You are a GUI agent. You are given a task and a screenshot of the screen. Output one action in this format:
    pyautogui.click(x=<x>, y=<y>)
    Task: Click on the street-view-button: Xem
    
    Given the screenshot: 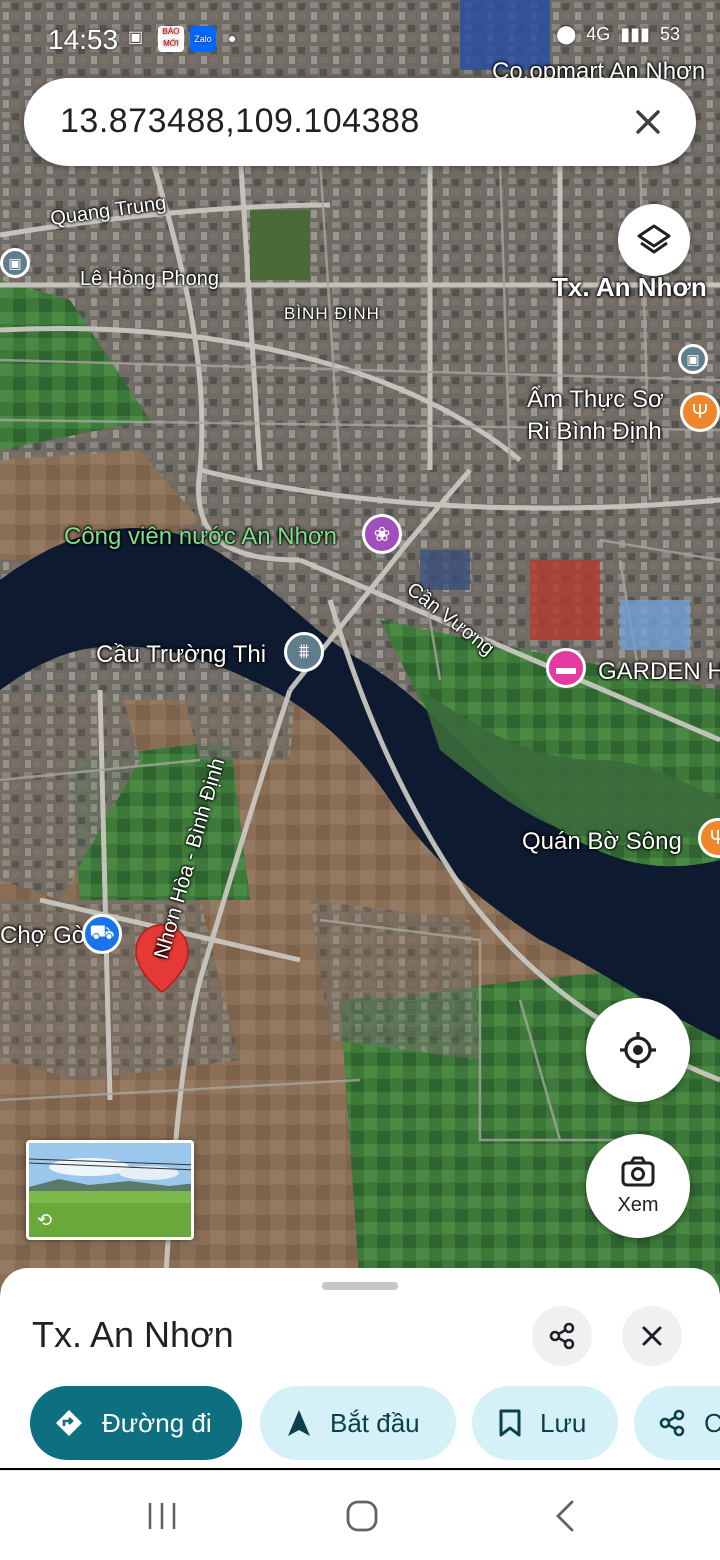 What is the action you would take?
    pyautogui.click(x=638, y=1186)
    